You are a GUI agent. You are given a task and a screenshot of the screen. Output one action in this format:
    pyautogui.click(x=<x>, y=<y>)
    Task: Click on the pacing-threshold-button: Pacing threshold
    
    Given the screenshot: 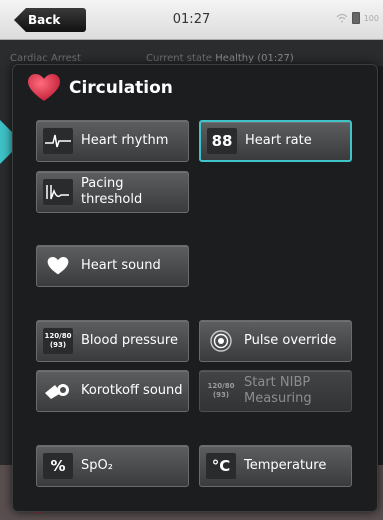 What is the action you would take?
    pyautogui.click(x=112, y=192)
    